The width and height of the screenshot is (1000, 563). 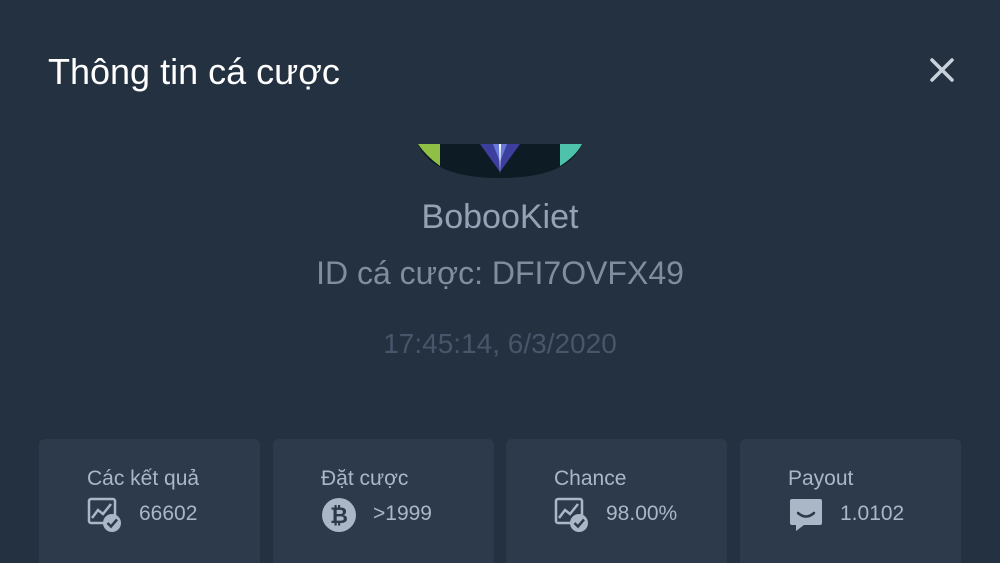 I want to click on bet-timestamp: 17:45:14, 6/3/2020, so click(x=500, y=343).